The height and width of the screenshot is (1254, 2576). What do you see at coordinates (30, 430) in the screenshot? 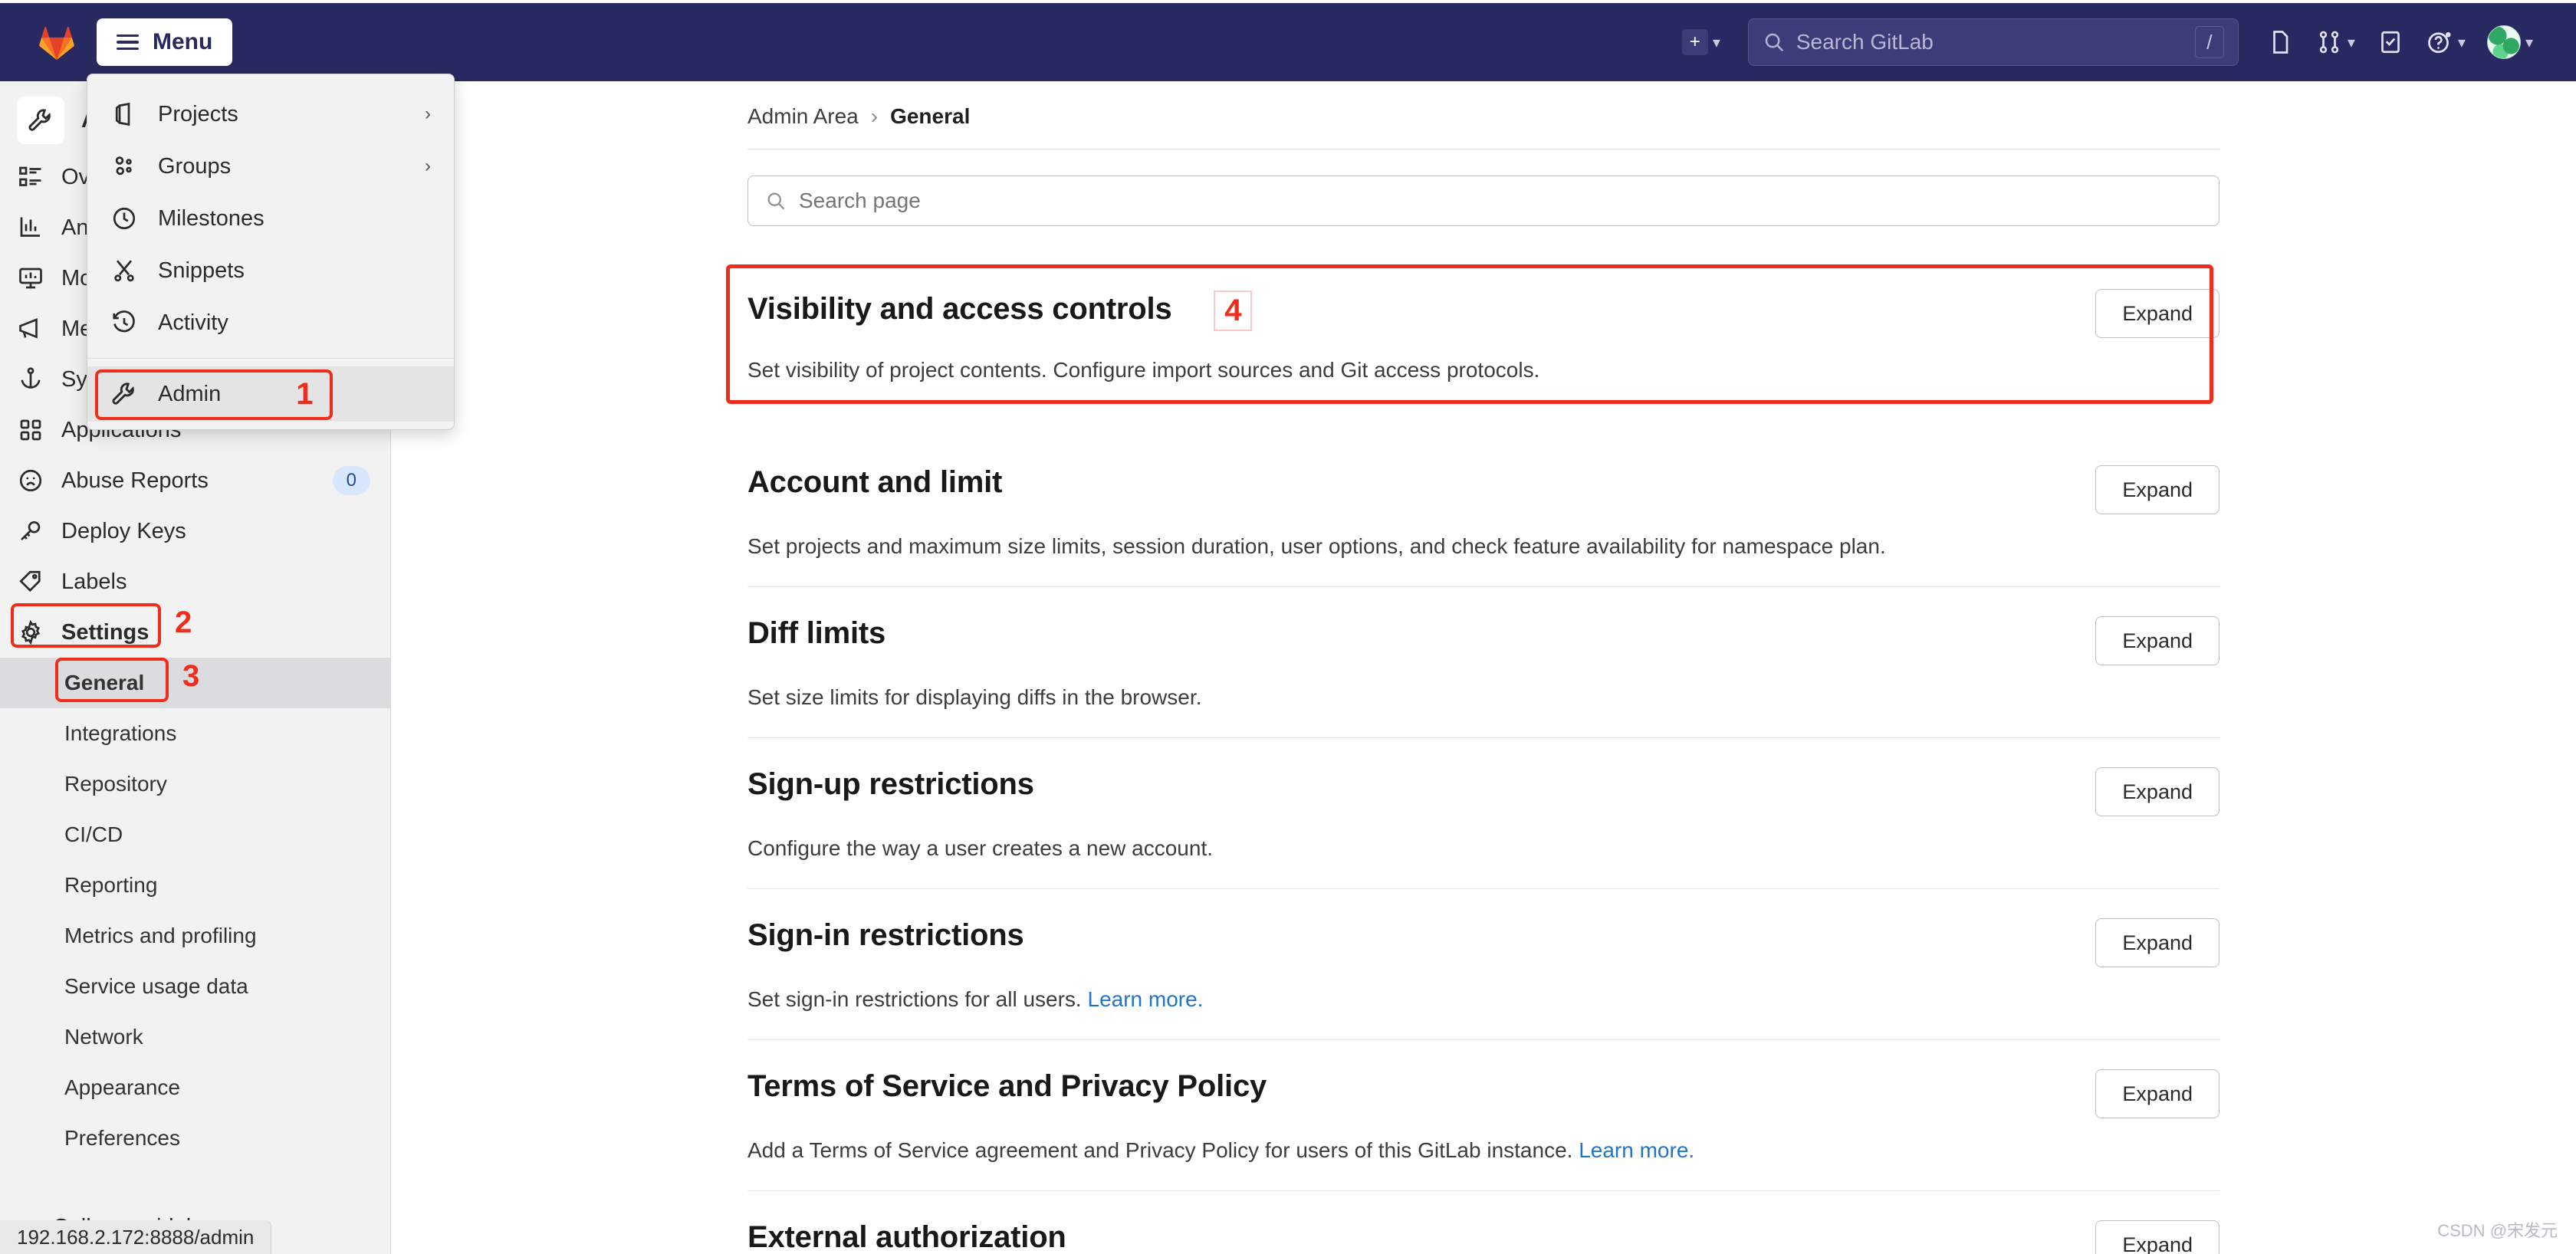
I see `applications-grid-icon` at bounding box center [30, 430].